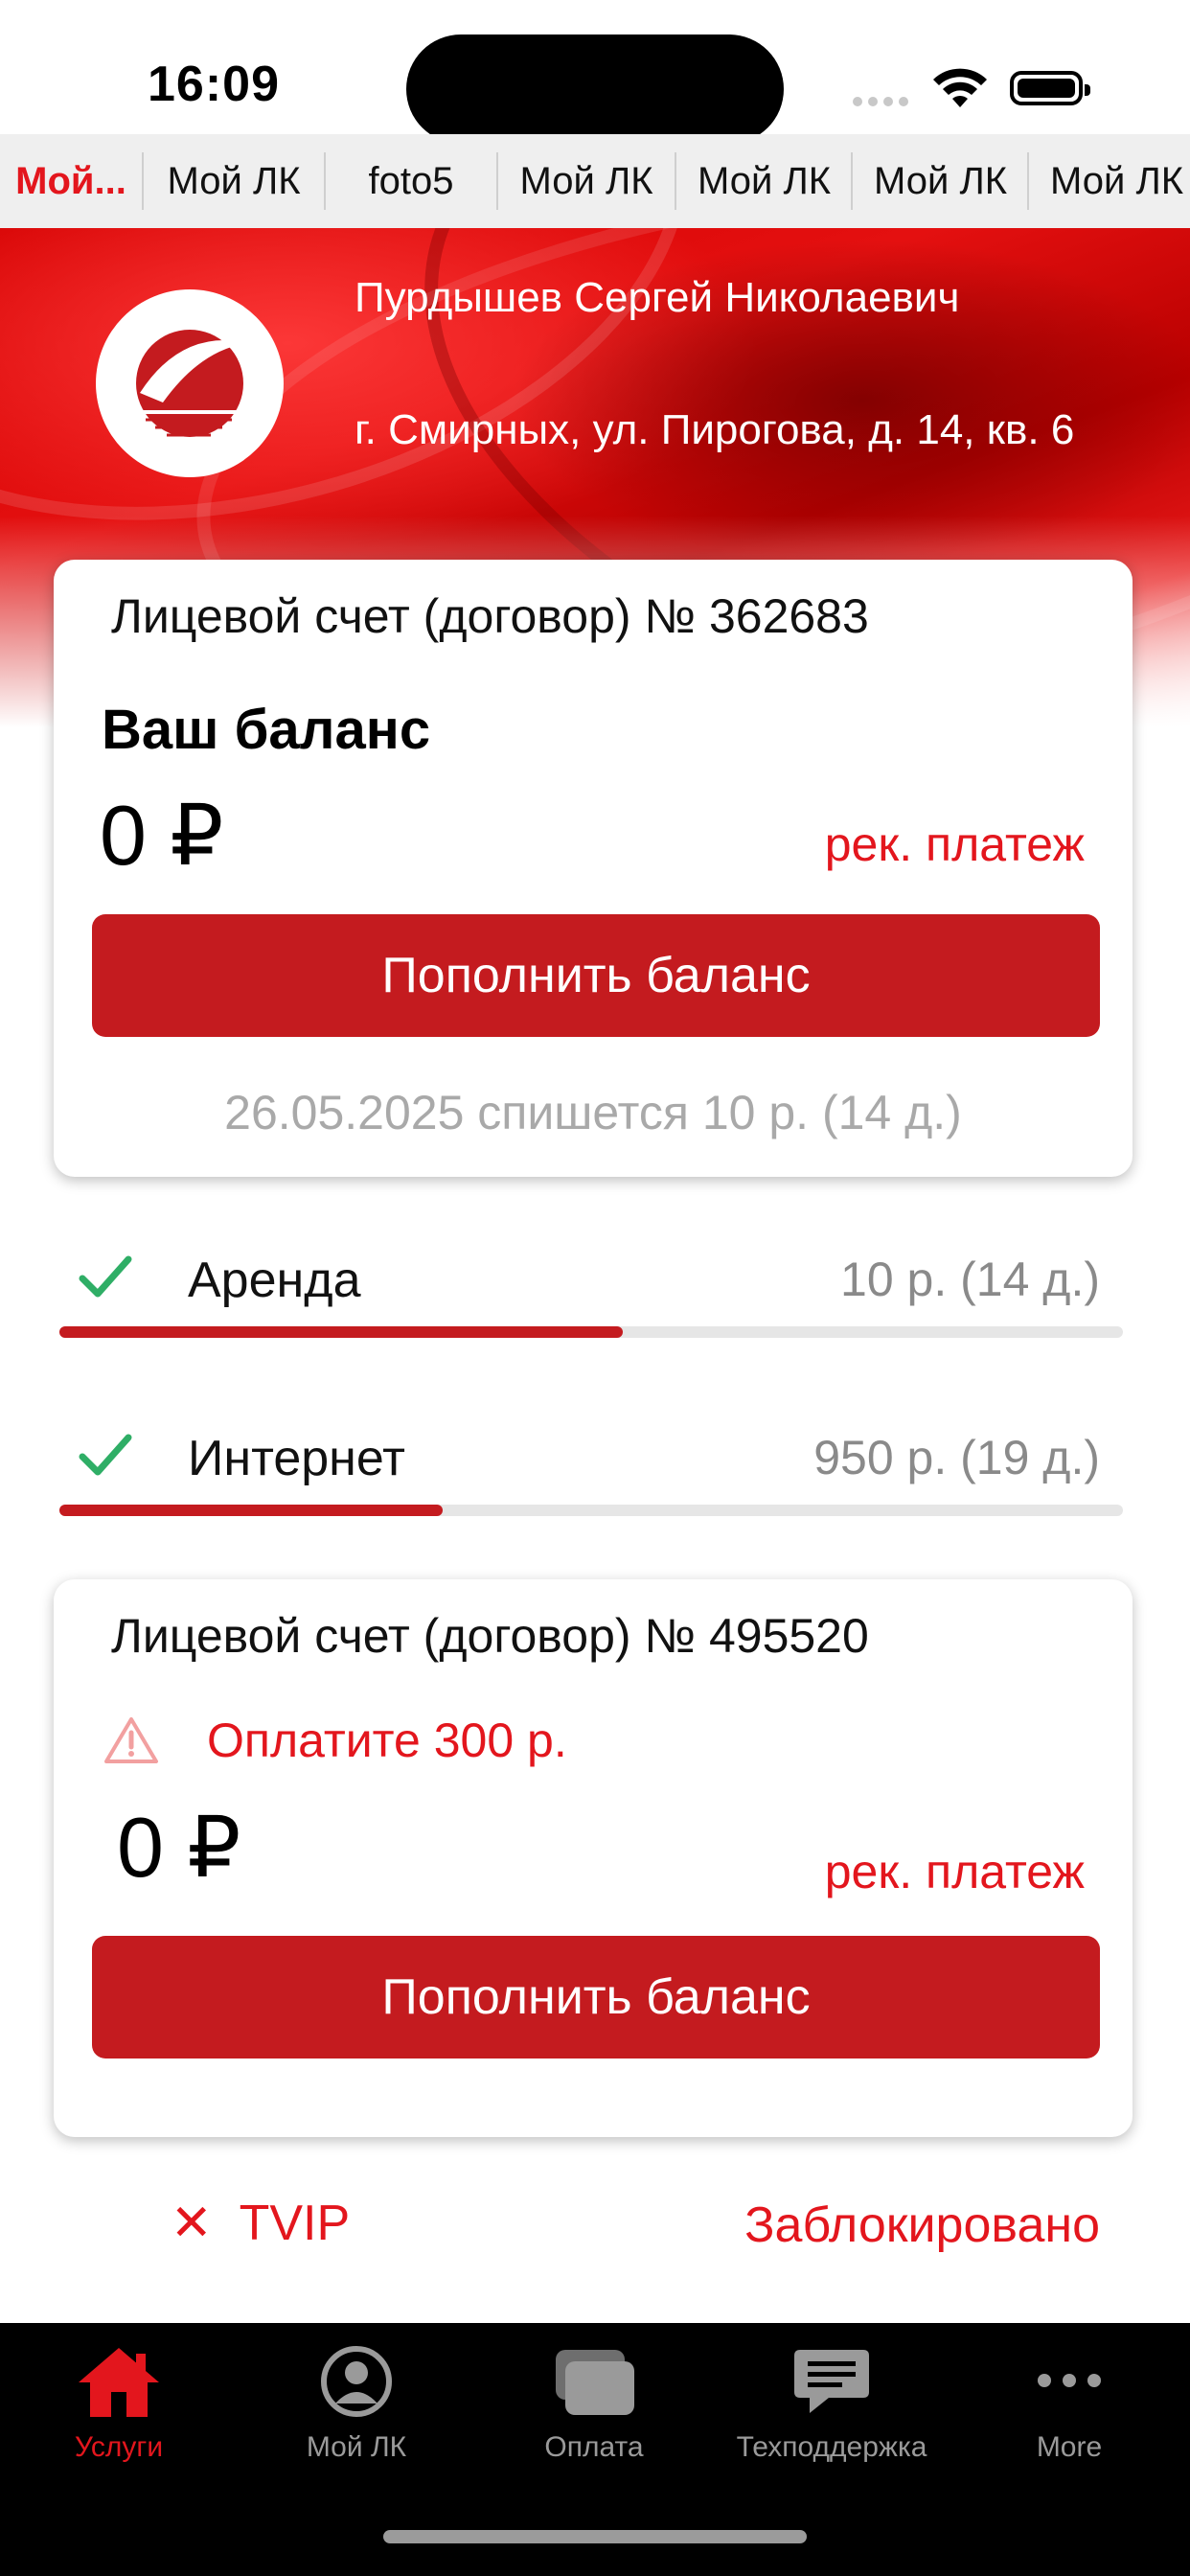  Describe the element at coordinates (960, 87) in the screenshot. I see `wifi-icon` at that location.